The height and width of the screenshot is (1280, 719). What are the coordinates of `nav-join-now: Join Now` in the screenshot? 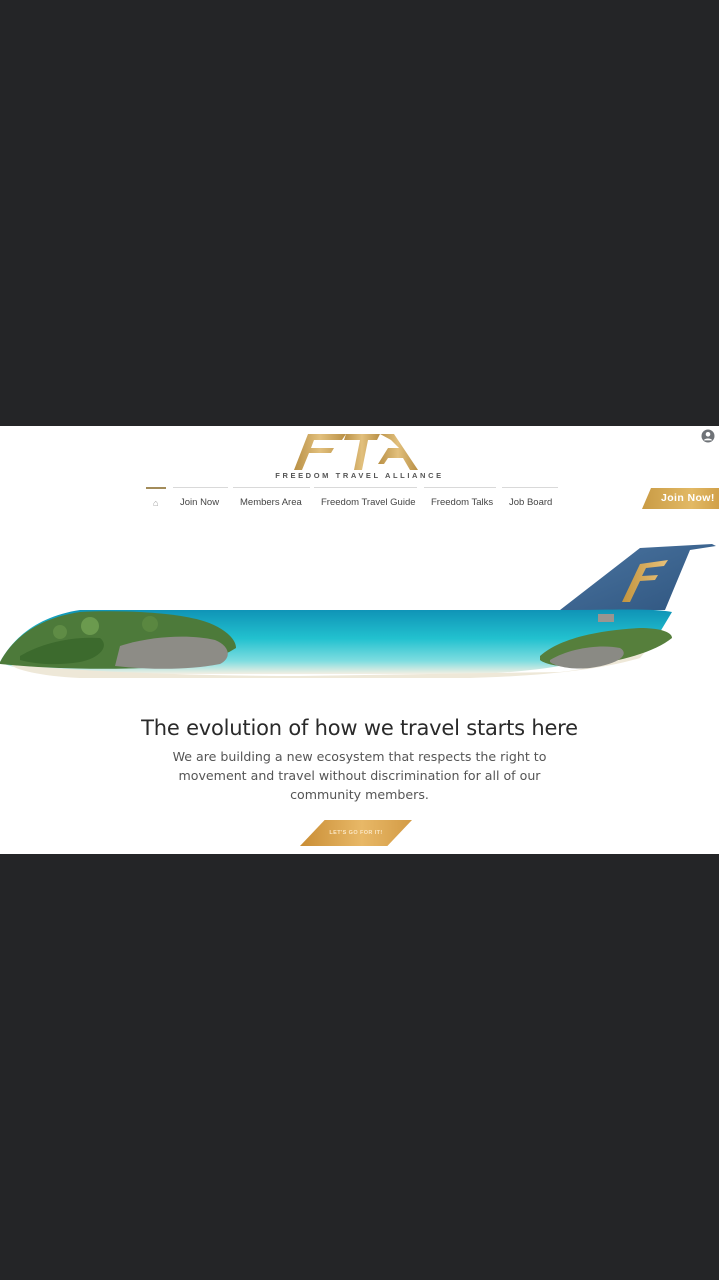 It's located at (200, 502).